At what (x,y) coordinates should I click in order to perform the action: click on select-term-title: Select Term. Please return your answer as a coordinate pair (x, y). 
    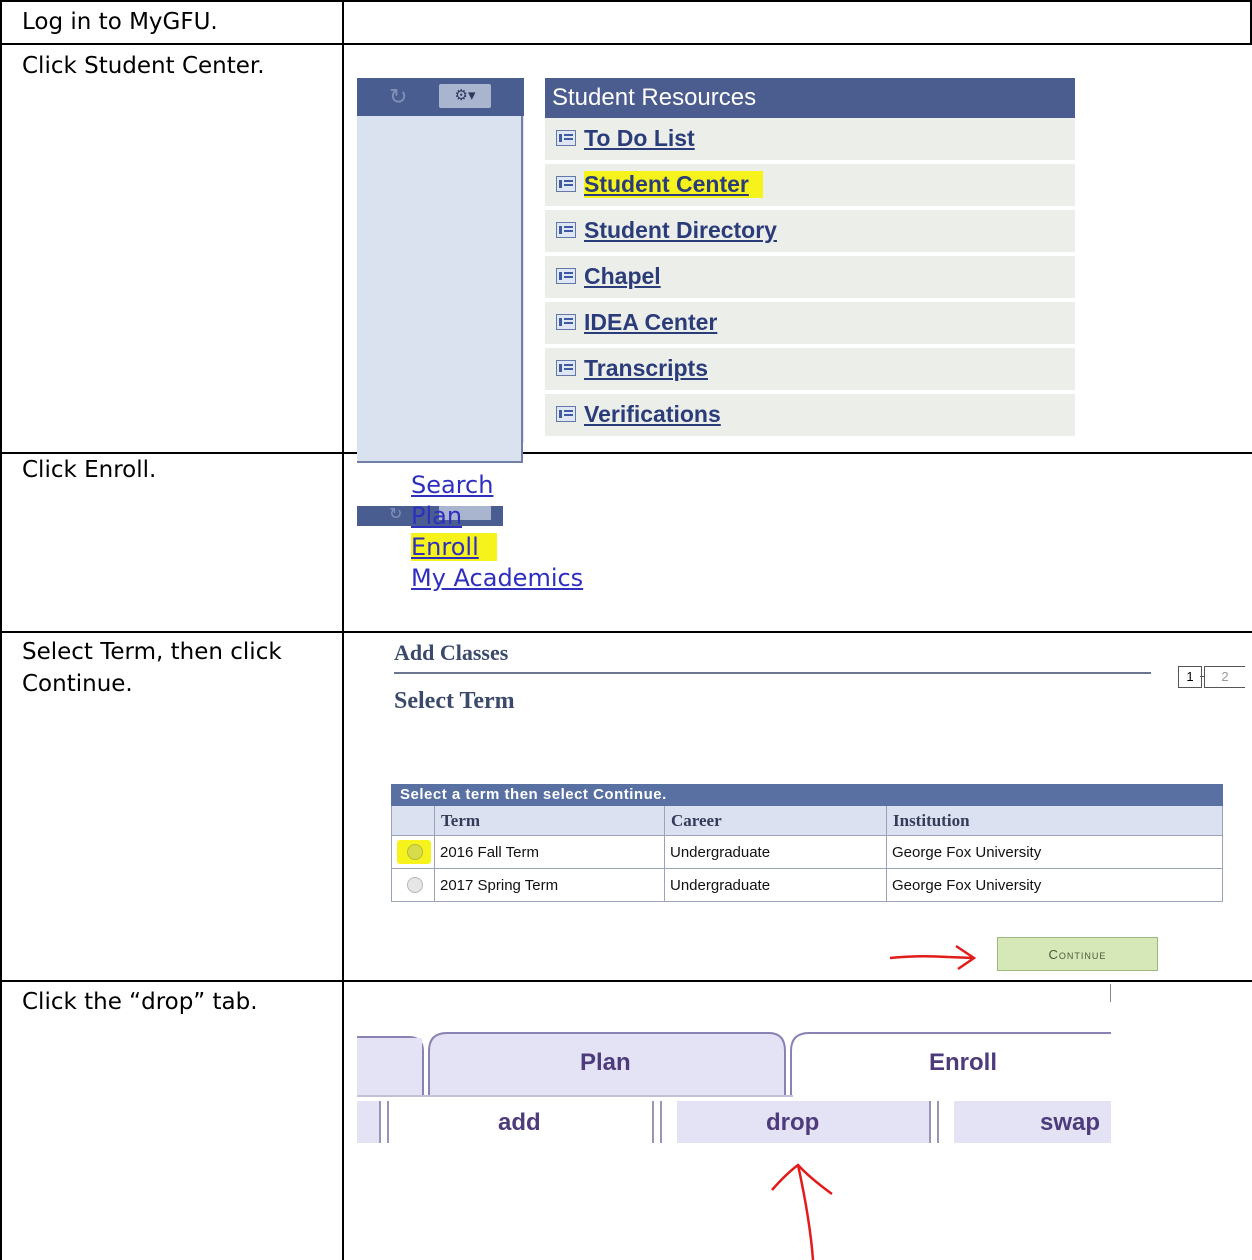
    Looking at the image, I should click on (454, 701).